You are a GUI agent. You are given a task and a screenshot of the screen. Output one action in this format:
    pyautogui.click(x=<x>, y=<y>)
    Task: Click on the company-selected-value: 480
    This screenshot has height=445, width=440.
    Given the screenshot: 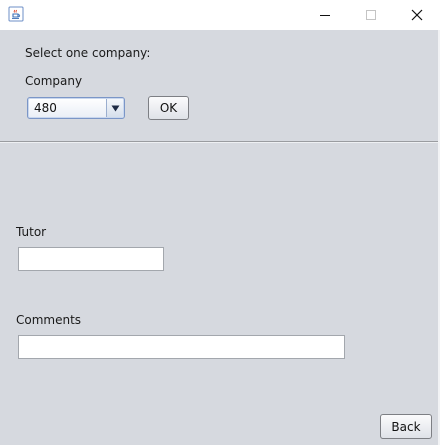 What is the action you would take?
    pyautogui.click(x=45, y=108)
    